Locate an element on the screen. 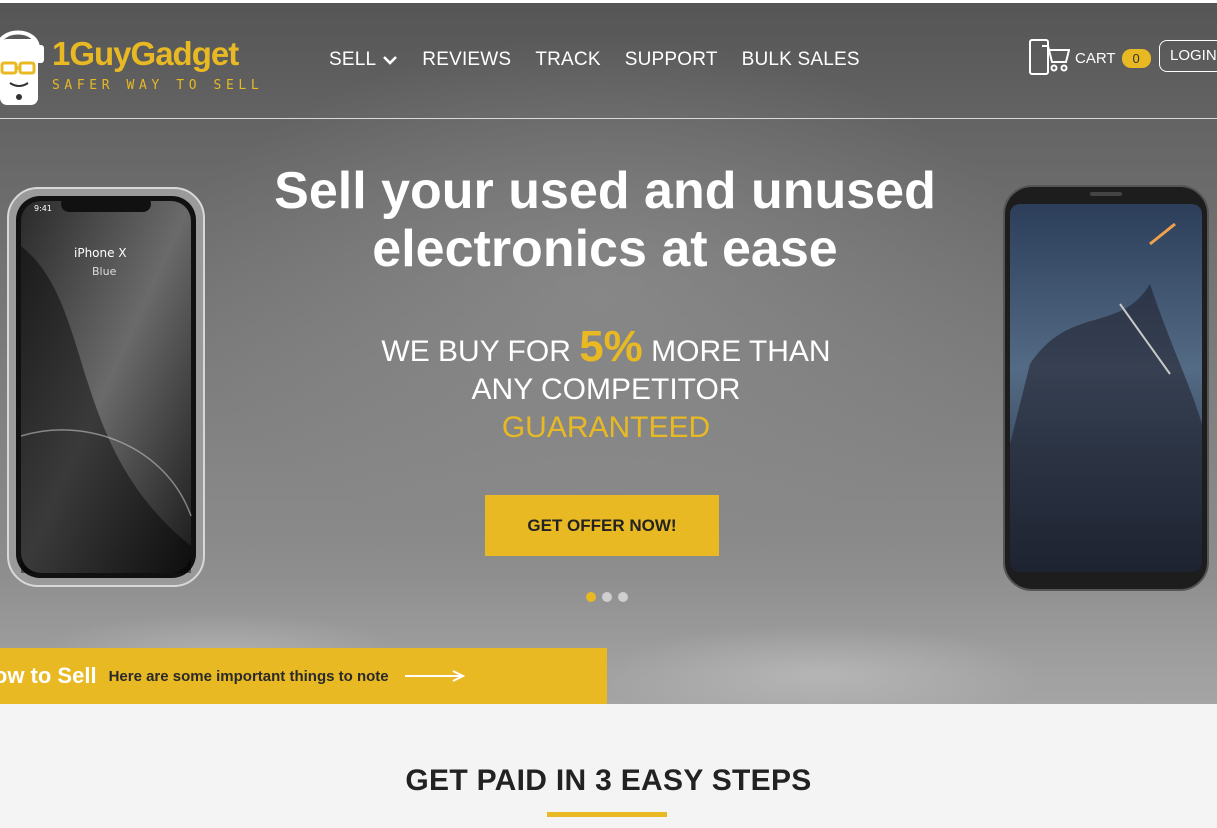 Image resolution: width=1217 pixels, height=828 pixels. cart-icon is located at coordinates (1049, 57).